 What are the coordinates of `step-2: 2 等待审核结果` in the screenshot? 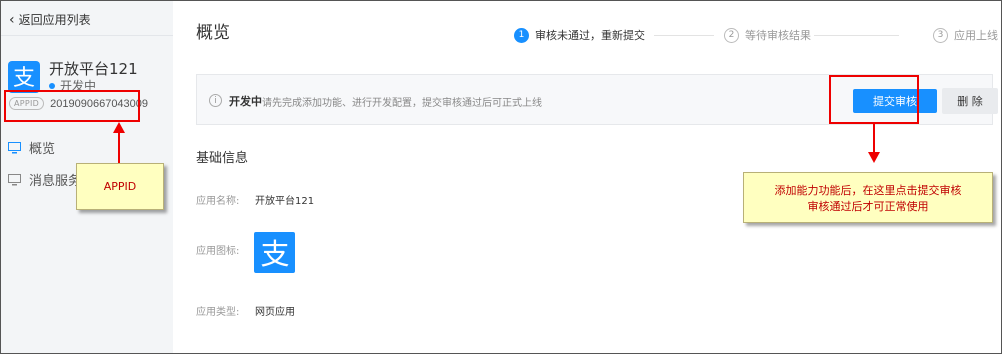 It's located at (767, 35).